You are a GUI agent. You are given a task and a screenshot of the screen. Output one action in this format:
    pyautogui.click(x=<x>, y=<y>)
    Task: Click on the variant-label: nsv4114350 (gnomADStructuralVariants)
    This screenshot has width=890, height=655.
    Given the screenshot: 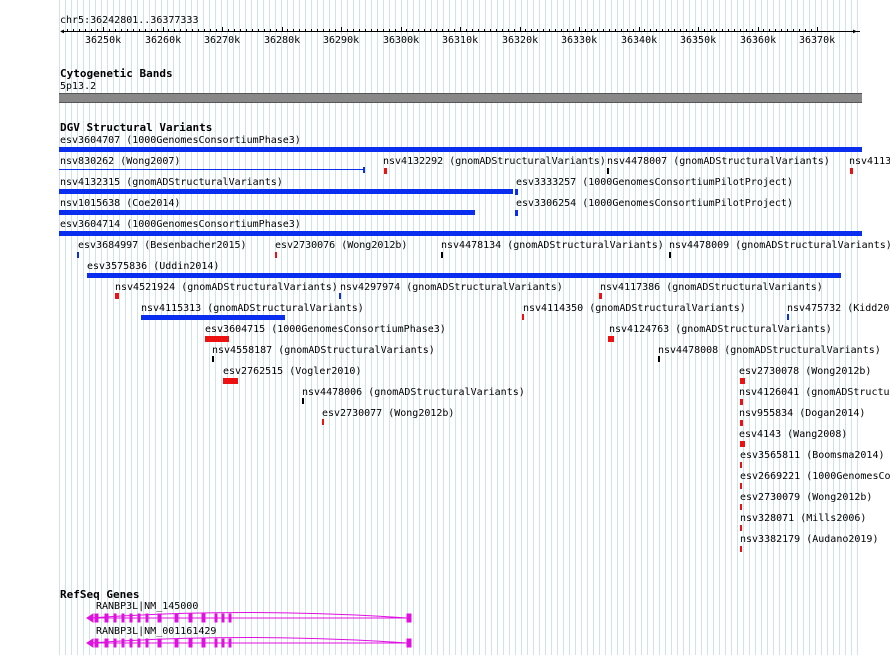 What is the action you would take?
    pyautogui.click(x=634, y=308)
    